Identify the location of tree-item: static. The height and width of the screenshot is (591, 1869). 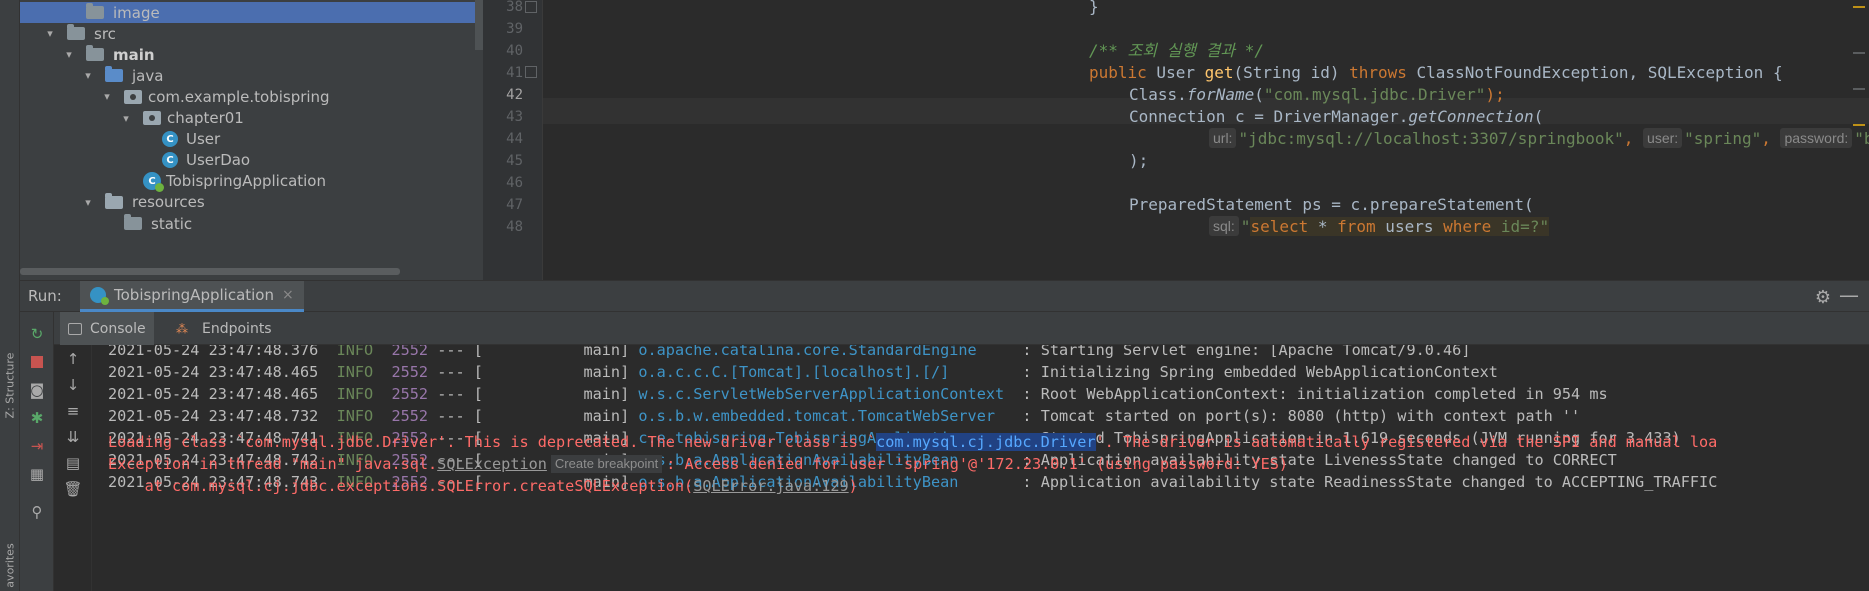
(251, 223).